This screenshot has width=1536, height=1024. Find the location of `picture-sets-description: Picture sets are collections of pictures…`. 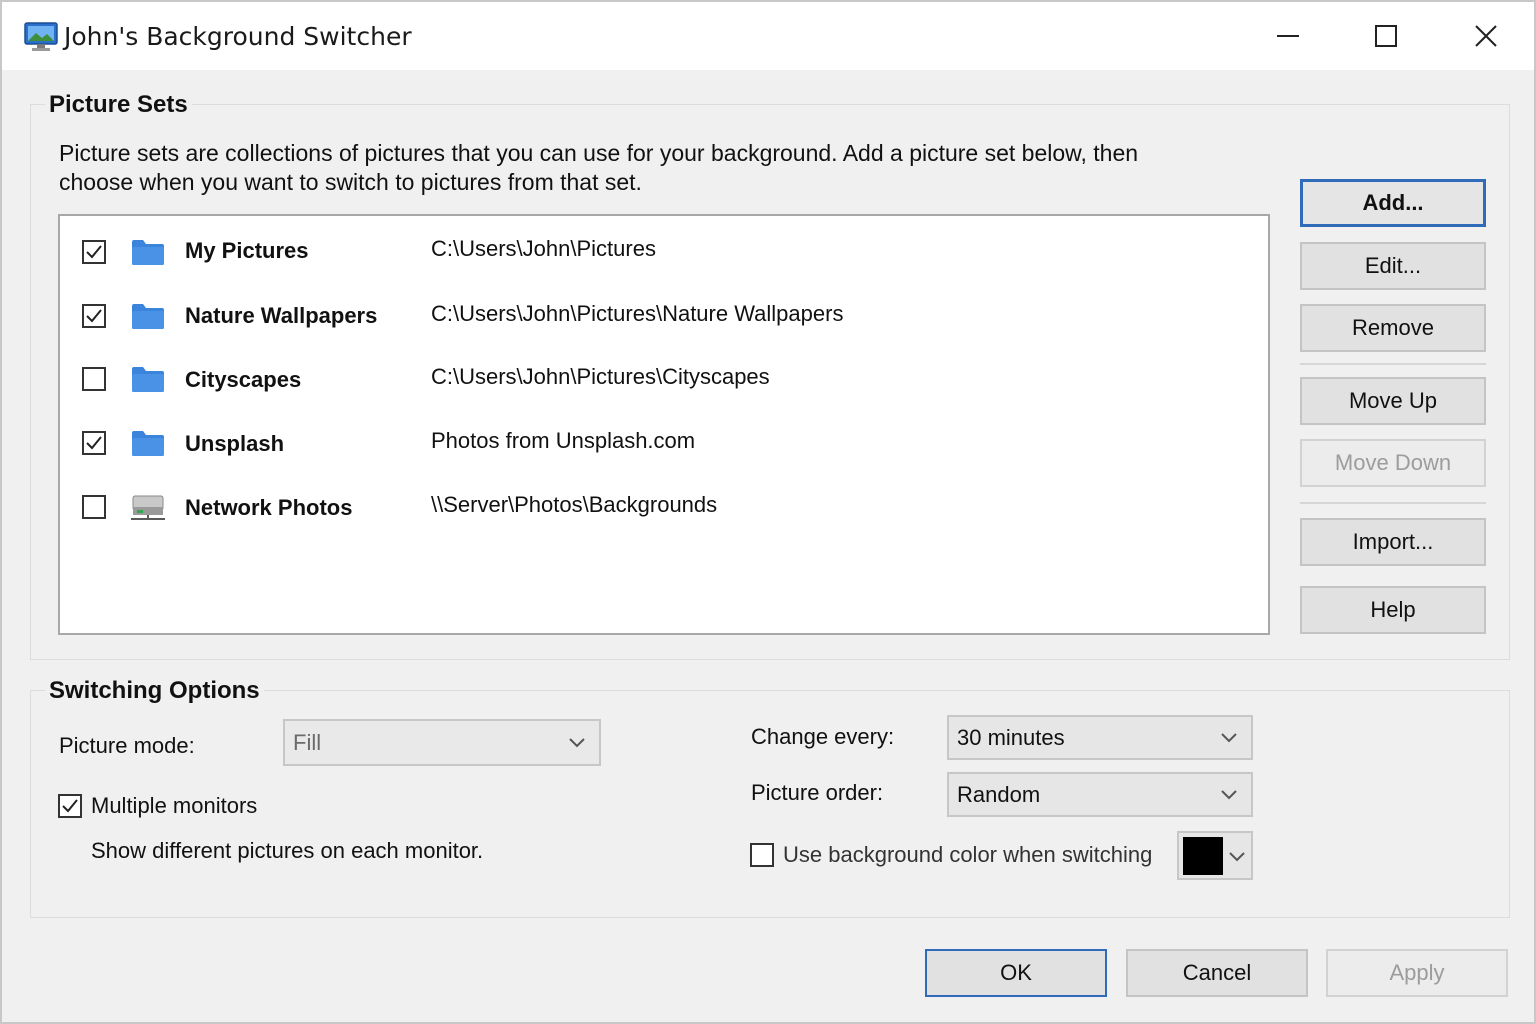

picture-sets-description: Picture sets are collections of pictures… is located at coordinates (598, 168).